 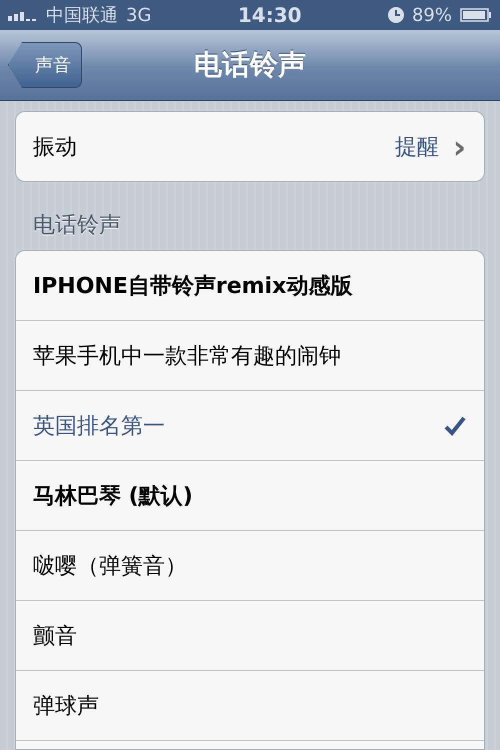 I want to click on nav-title: 电话铃声, so click(x=250, y=65).